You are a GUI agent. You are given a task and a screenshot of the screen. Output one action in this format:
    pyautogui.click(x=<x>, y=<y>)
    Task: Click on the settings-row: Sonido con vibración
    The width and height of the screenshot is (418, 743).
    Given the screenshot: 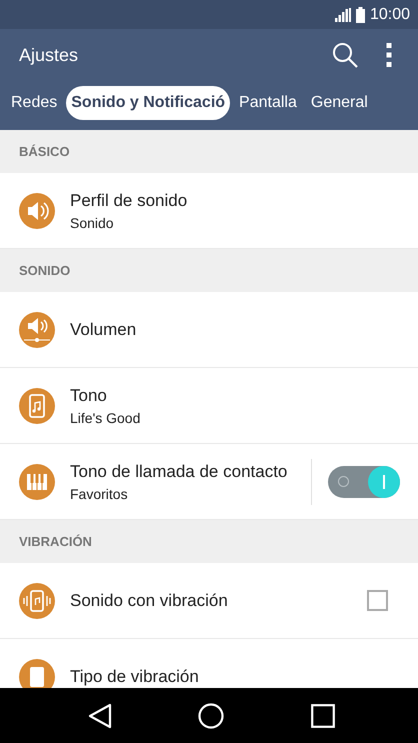 What is the action you would take?
    pyautogui.click(x=209, y=601)
    